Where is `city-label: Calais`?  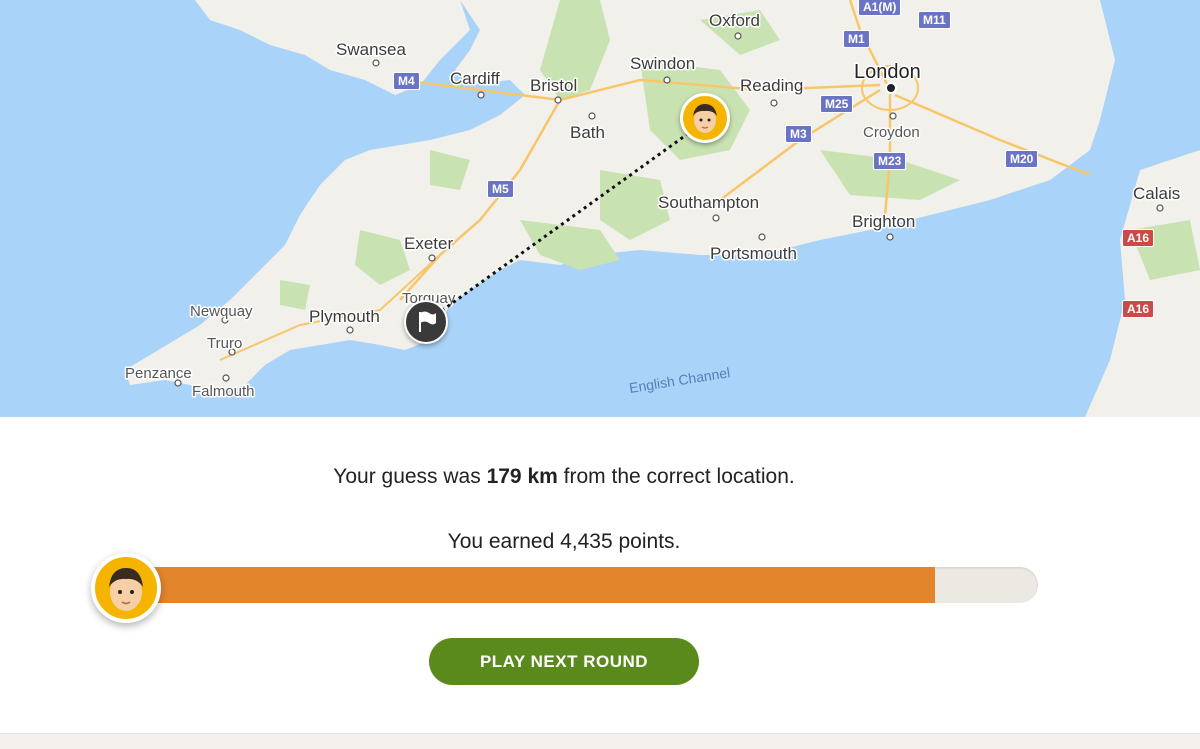 city-label: Calais is located at coordinates (1156, 193).